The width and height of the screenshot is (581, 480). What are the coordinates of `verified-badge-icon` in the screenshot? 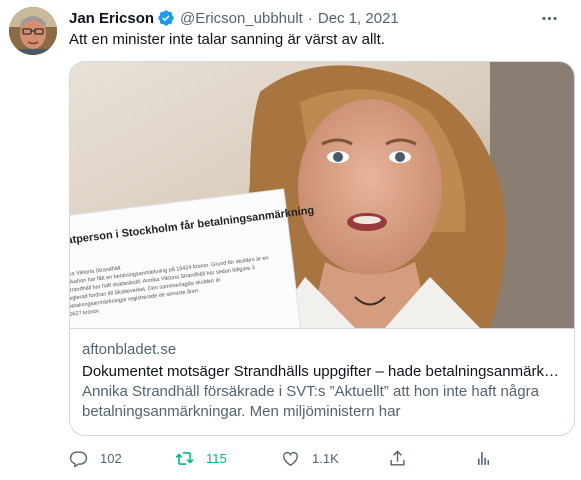 It's located at (166, 18).